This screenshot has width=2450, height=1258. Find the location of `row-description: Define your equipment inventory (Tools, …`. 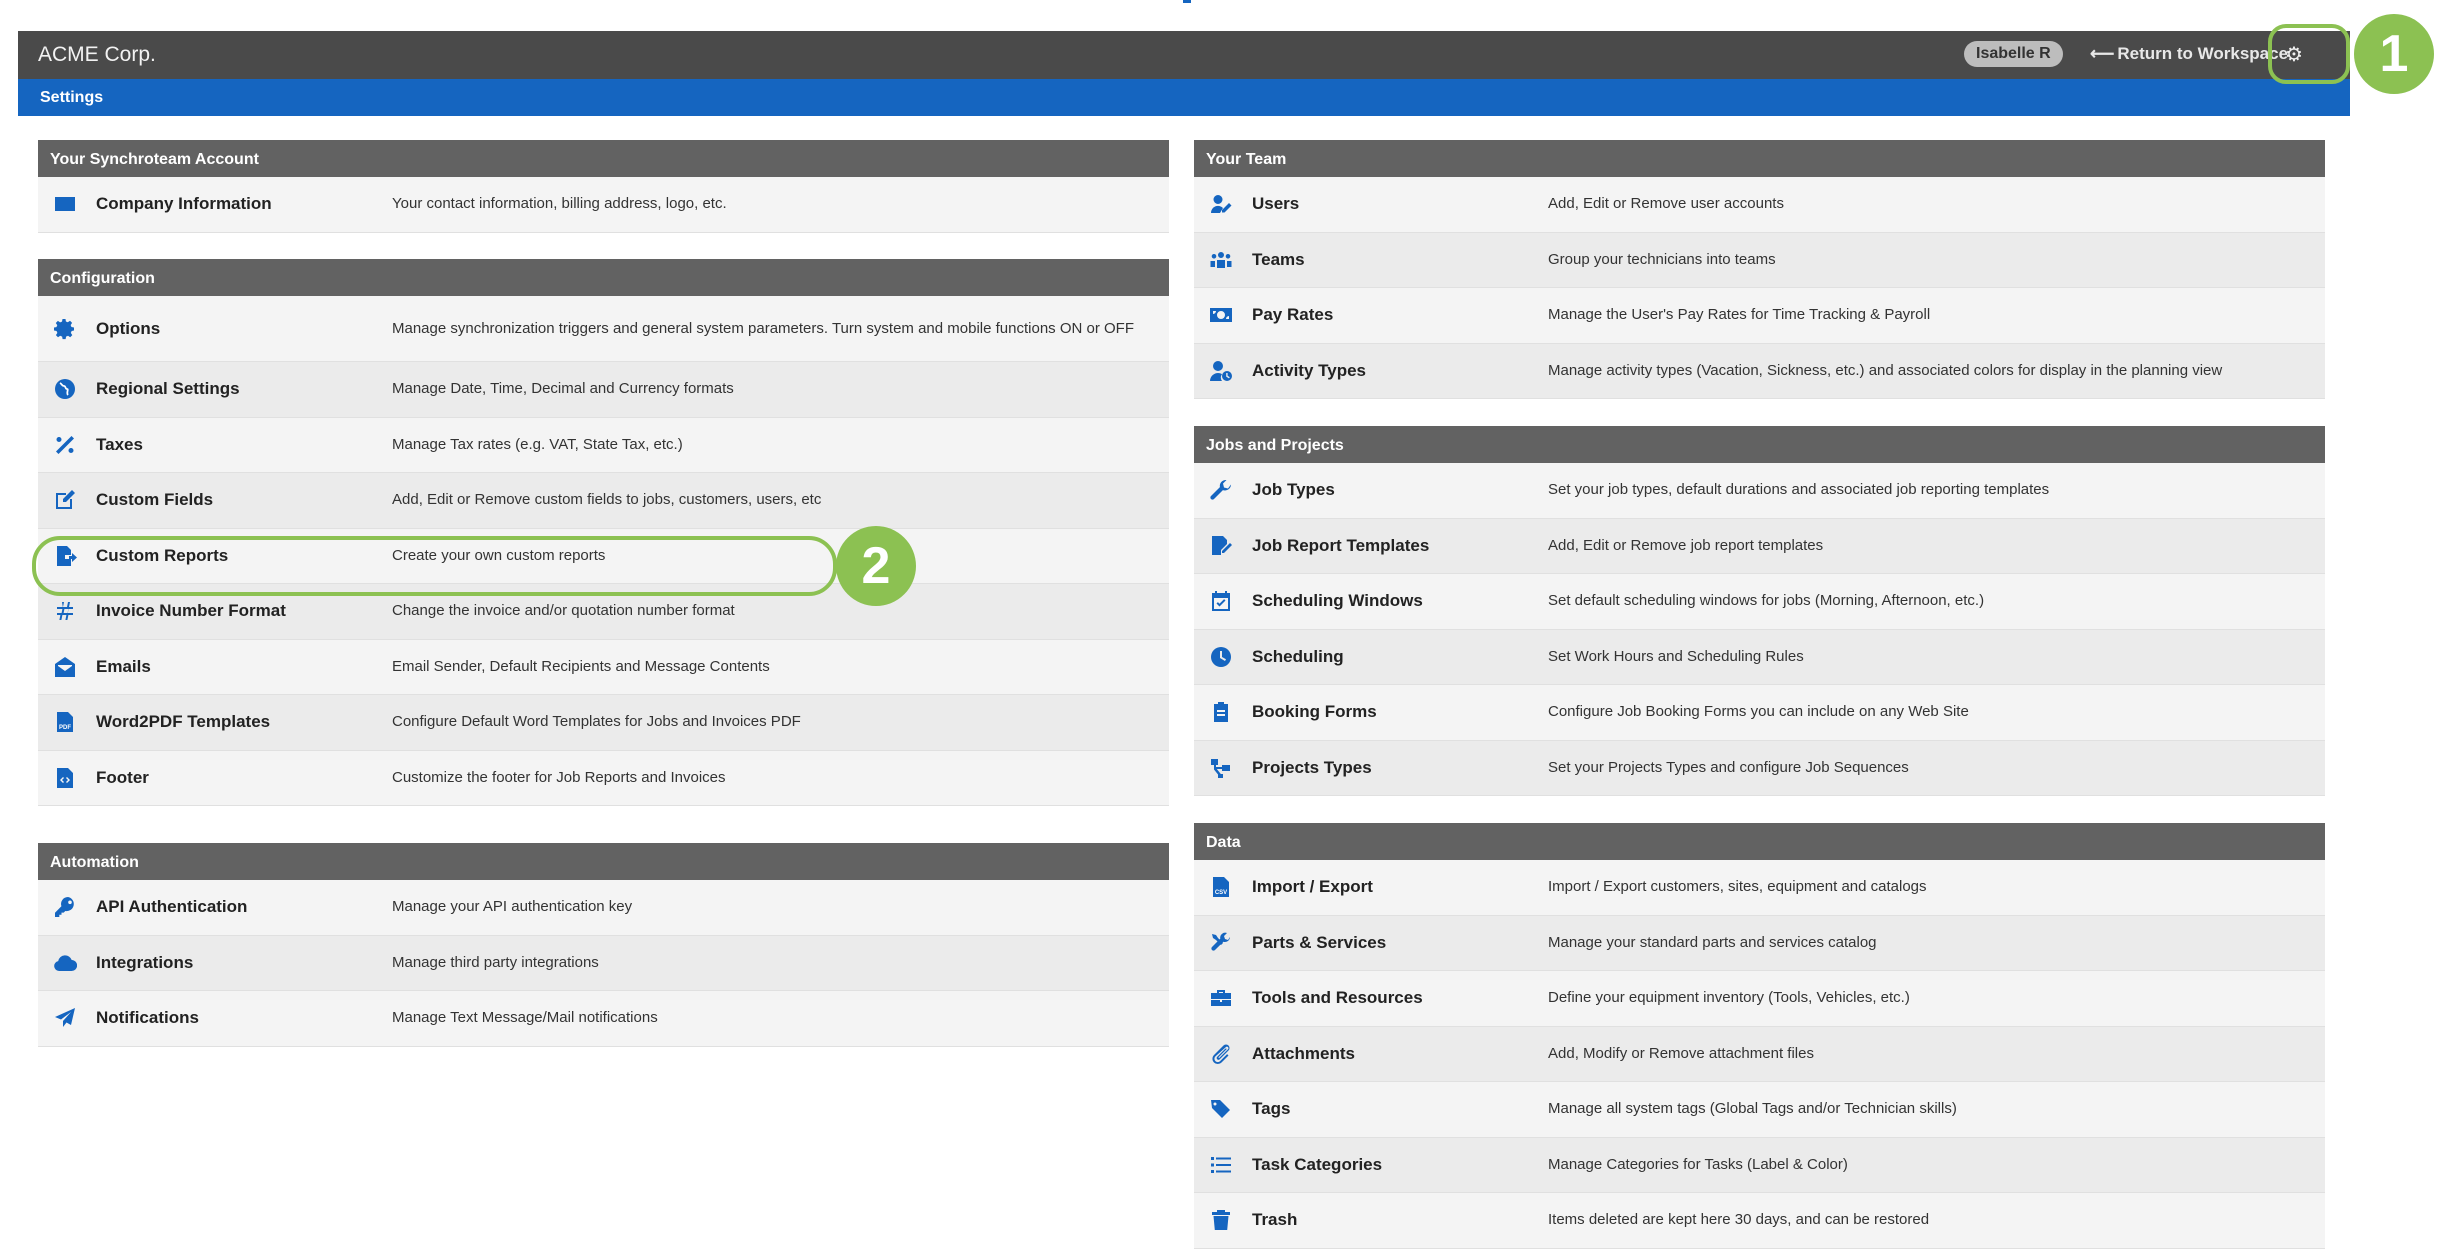

row-description: Define your equipment inventory (Tools, … is located at coordinates (1729, 998).